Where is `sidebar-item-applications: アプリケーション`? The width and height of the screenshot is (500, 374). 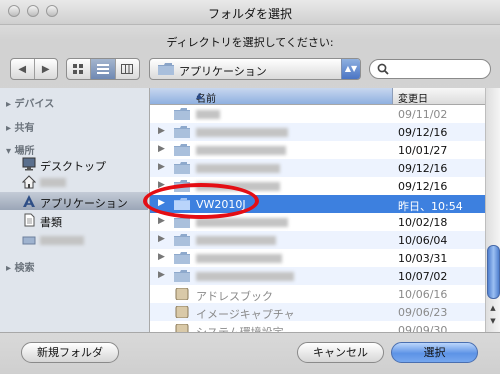
sidebar-item-applications: アプリケーション is located at coordinates (74, 201).